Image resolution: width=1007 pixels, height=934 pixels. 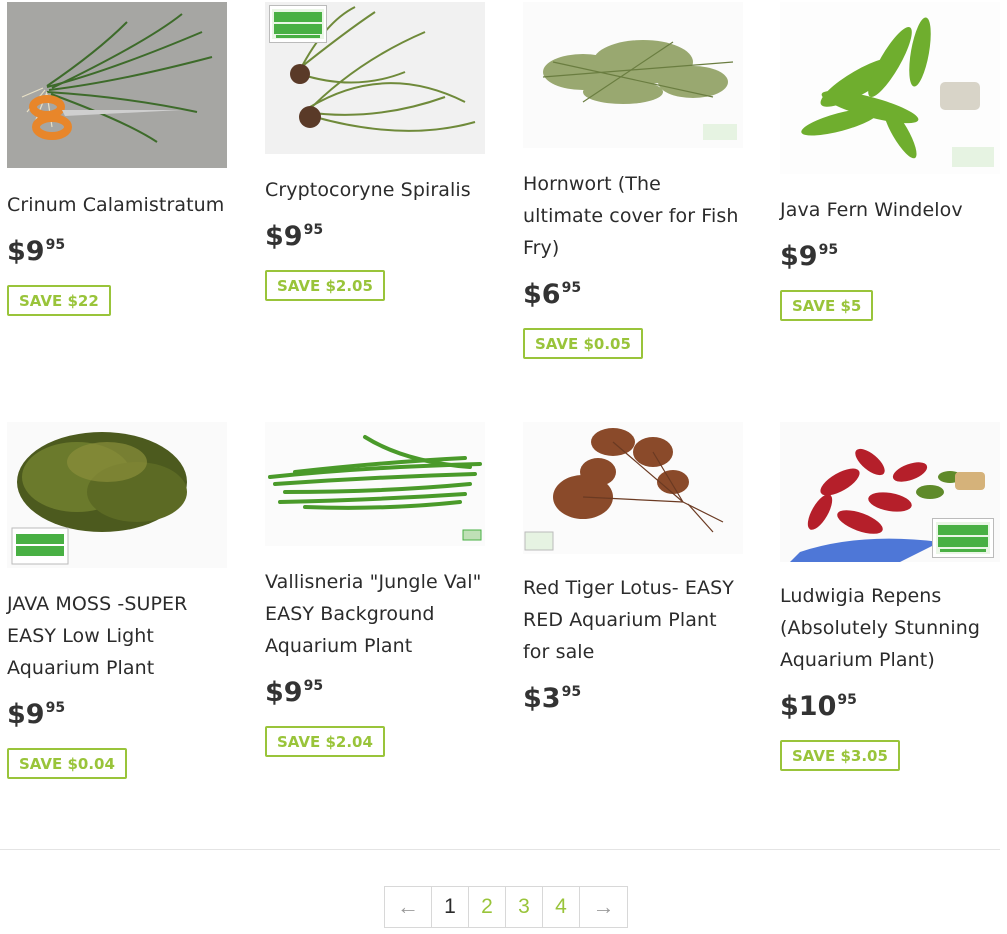 What do you see at coordinates (603, 907) in the screenshot?
I see `next-page-button: →` at bounding box center [603, 907].